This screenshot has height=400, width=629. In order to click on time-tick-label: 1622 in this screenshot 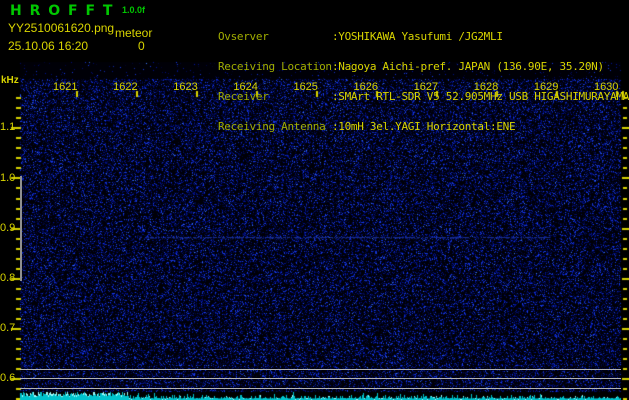, I will do `click(125, 87)`.